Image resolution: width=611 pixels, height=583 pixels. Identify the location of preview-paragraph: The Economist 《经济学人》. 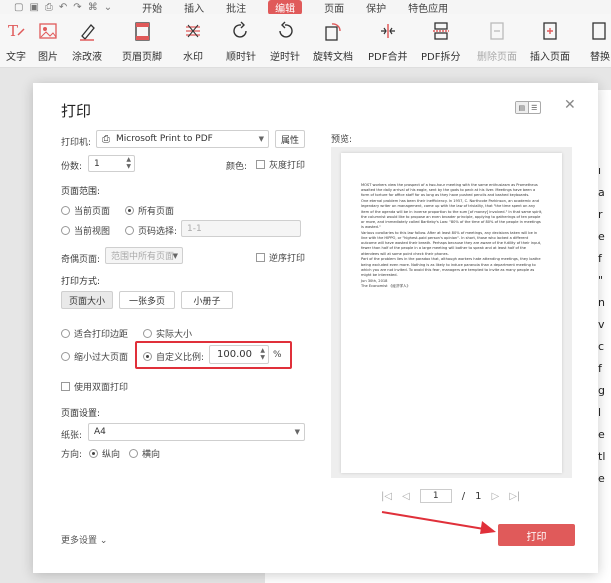
(386, 286).